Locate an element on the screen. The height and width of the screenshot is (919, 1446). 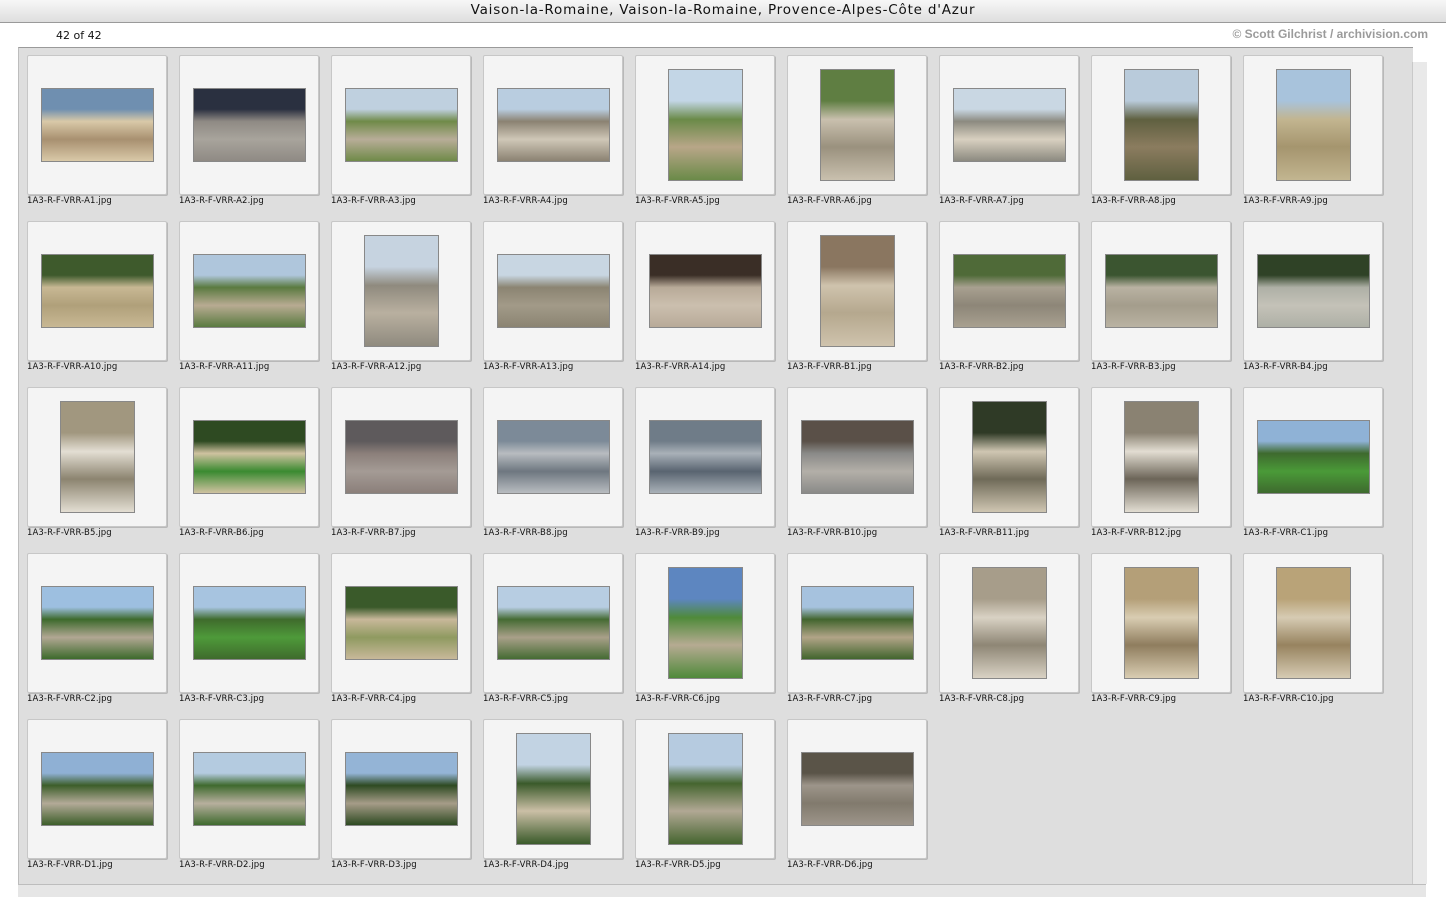
thumbnail-item: 1A3-R-F-VRR-D6.jpg is located at coordinates (863, 802).